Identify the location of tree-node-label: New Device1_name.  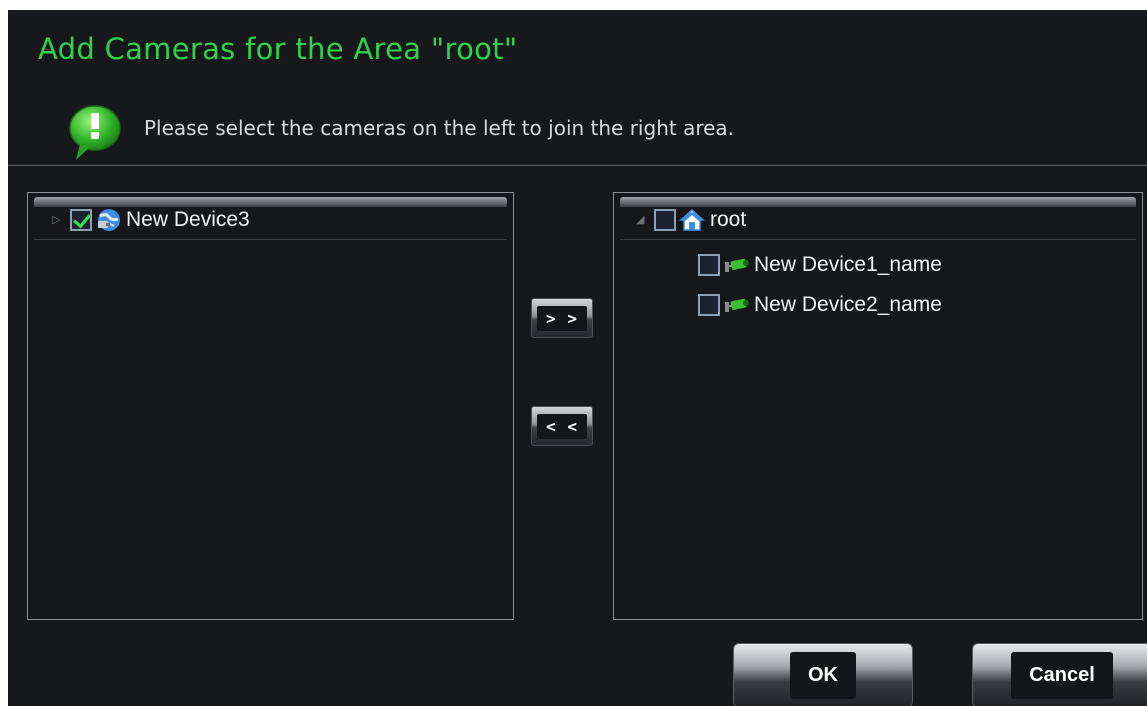
(848, 264).